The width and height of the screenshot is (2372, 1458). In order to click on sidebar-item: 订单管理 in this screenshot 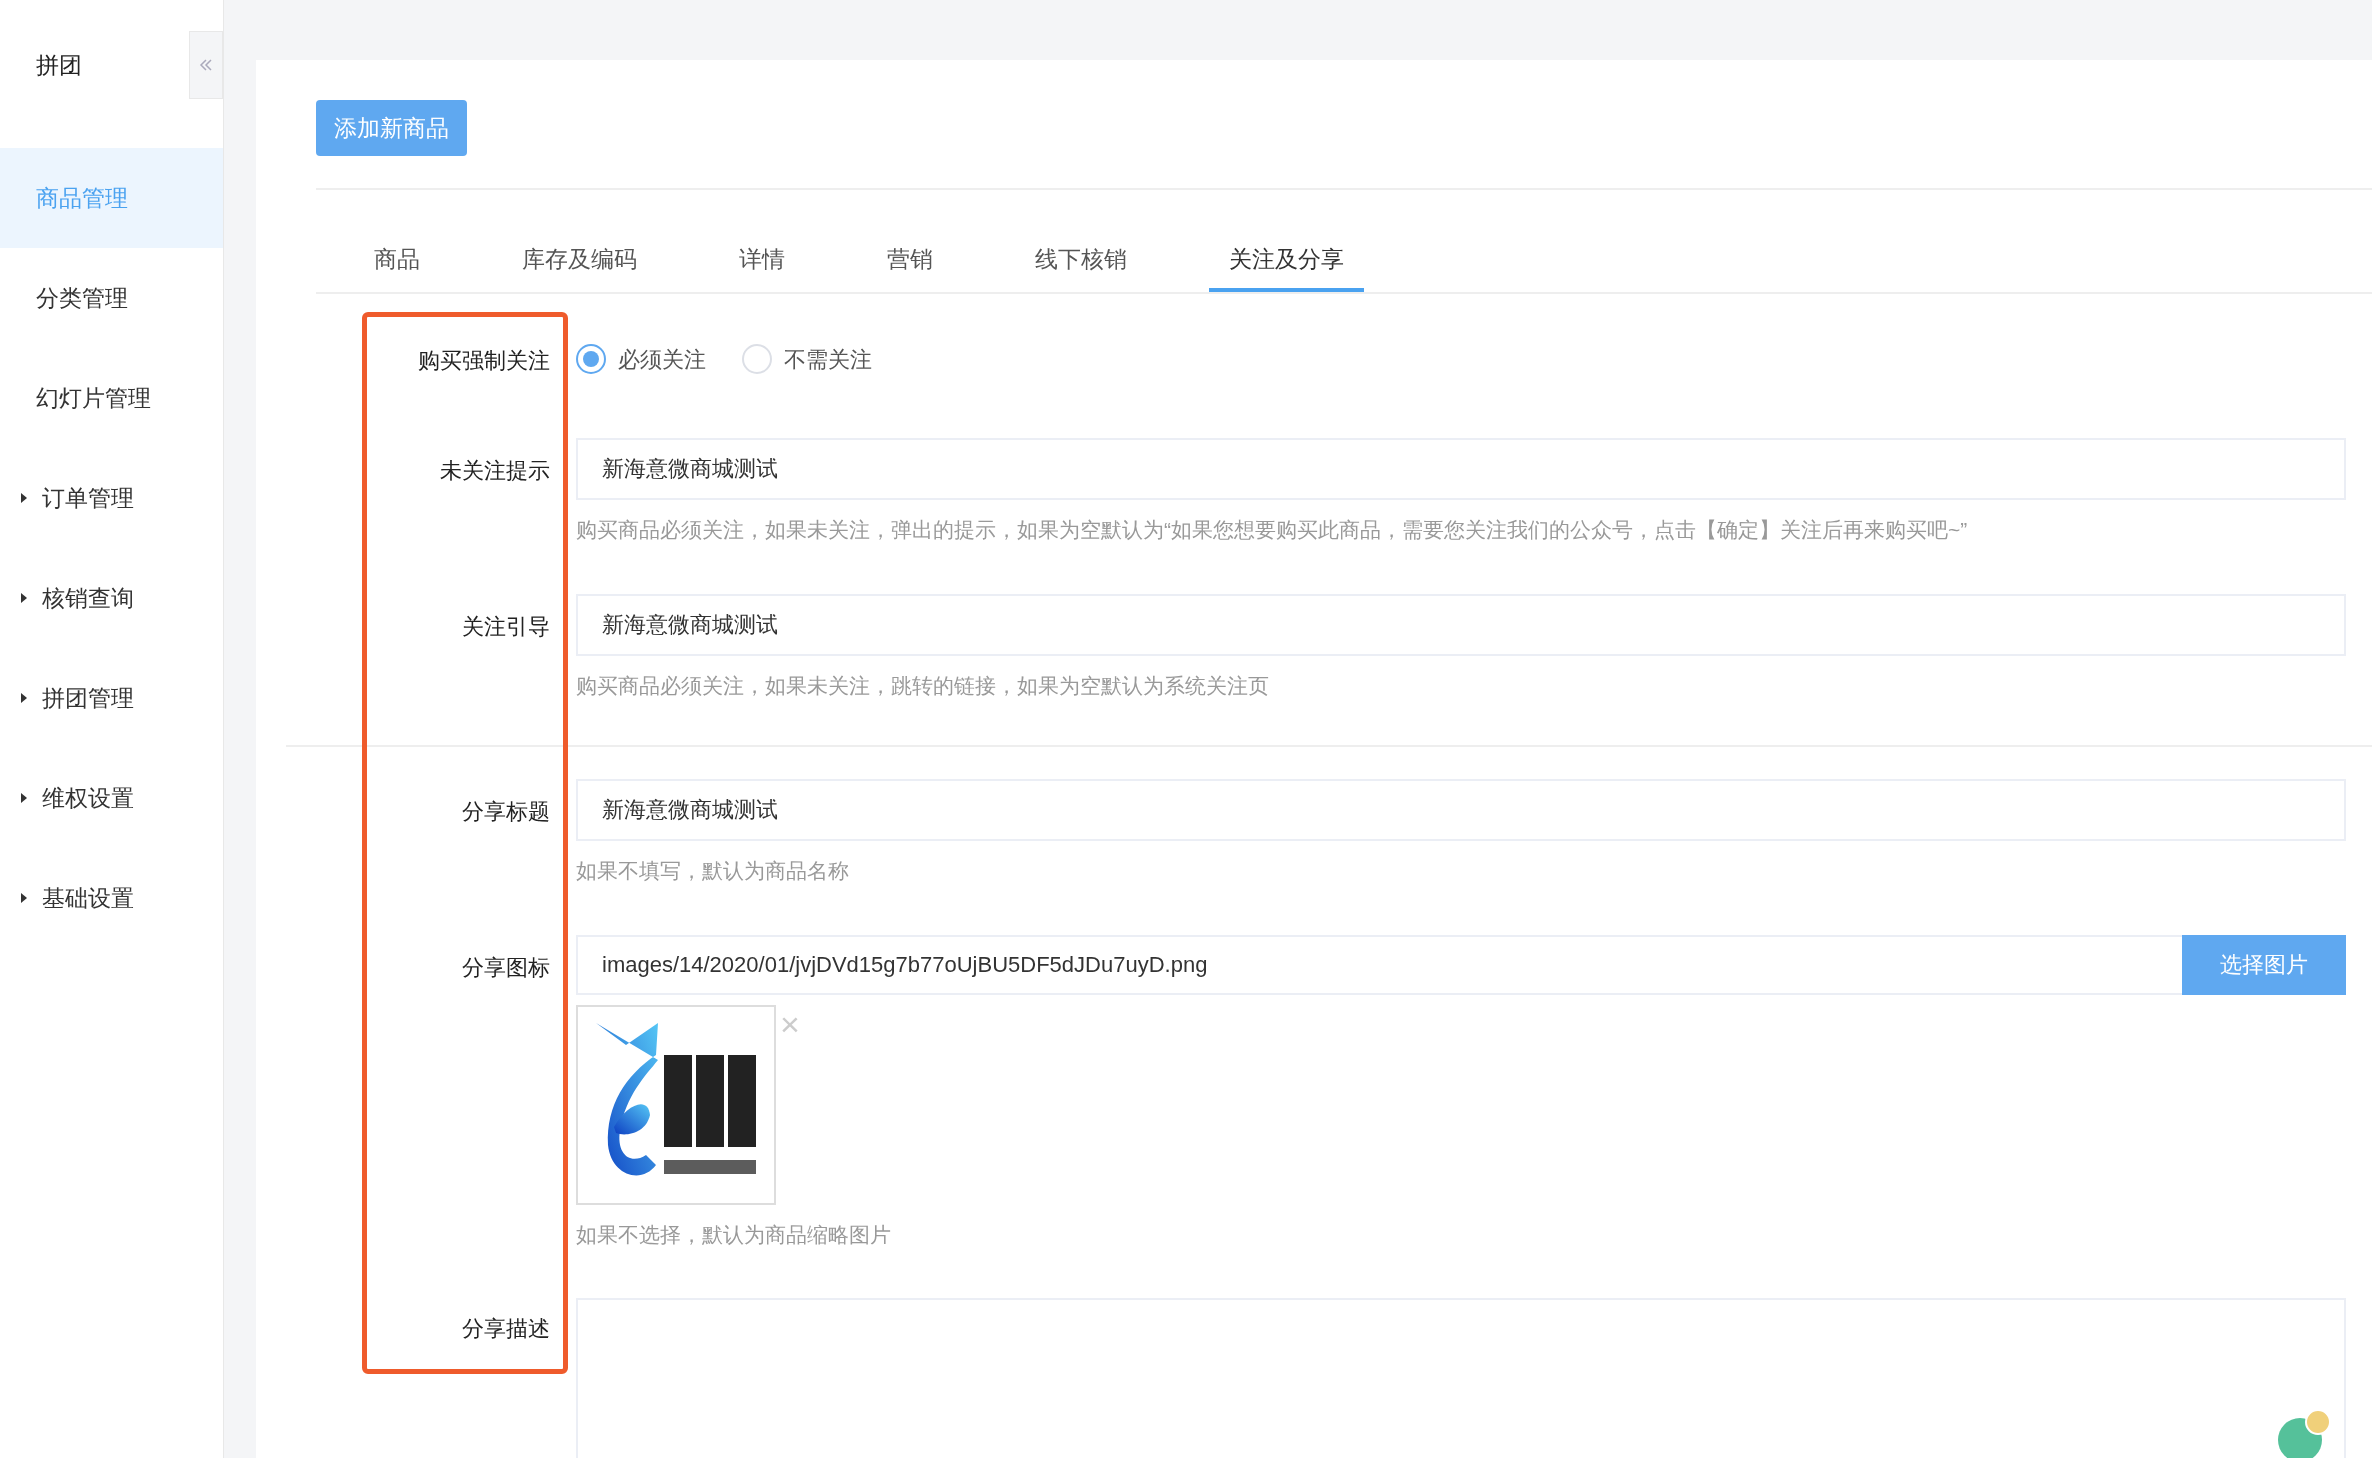, I will do `click(111, 498)`.